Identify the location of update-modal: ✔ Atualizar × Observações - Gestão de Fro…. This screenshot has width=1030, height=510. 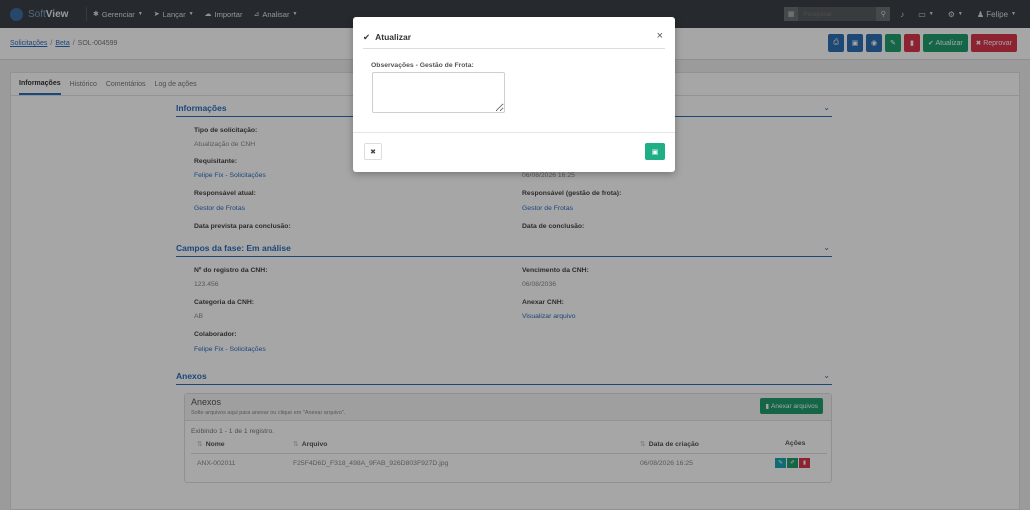
(514, 94).